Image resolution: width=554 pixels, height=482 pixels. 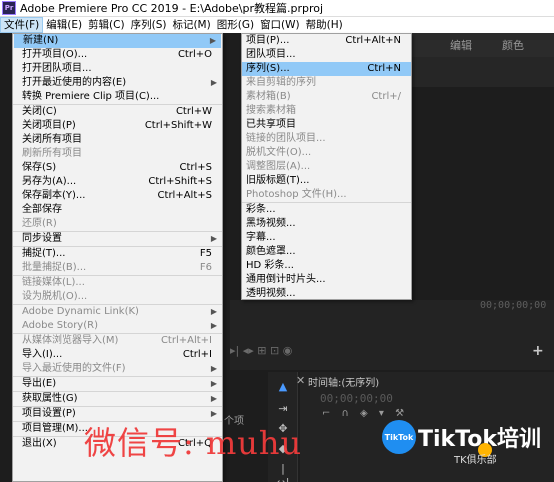 I want to click on add-button-icon: +, so click(x=538, y=351).